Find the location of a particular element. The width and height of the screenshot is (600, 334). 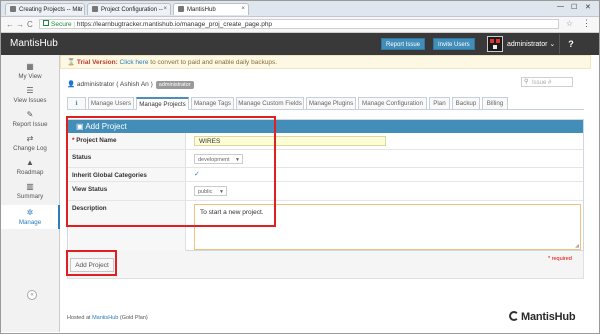

trial-title: Trial Version: is located at coordinates (97, 62).